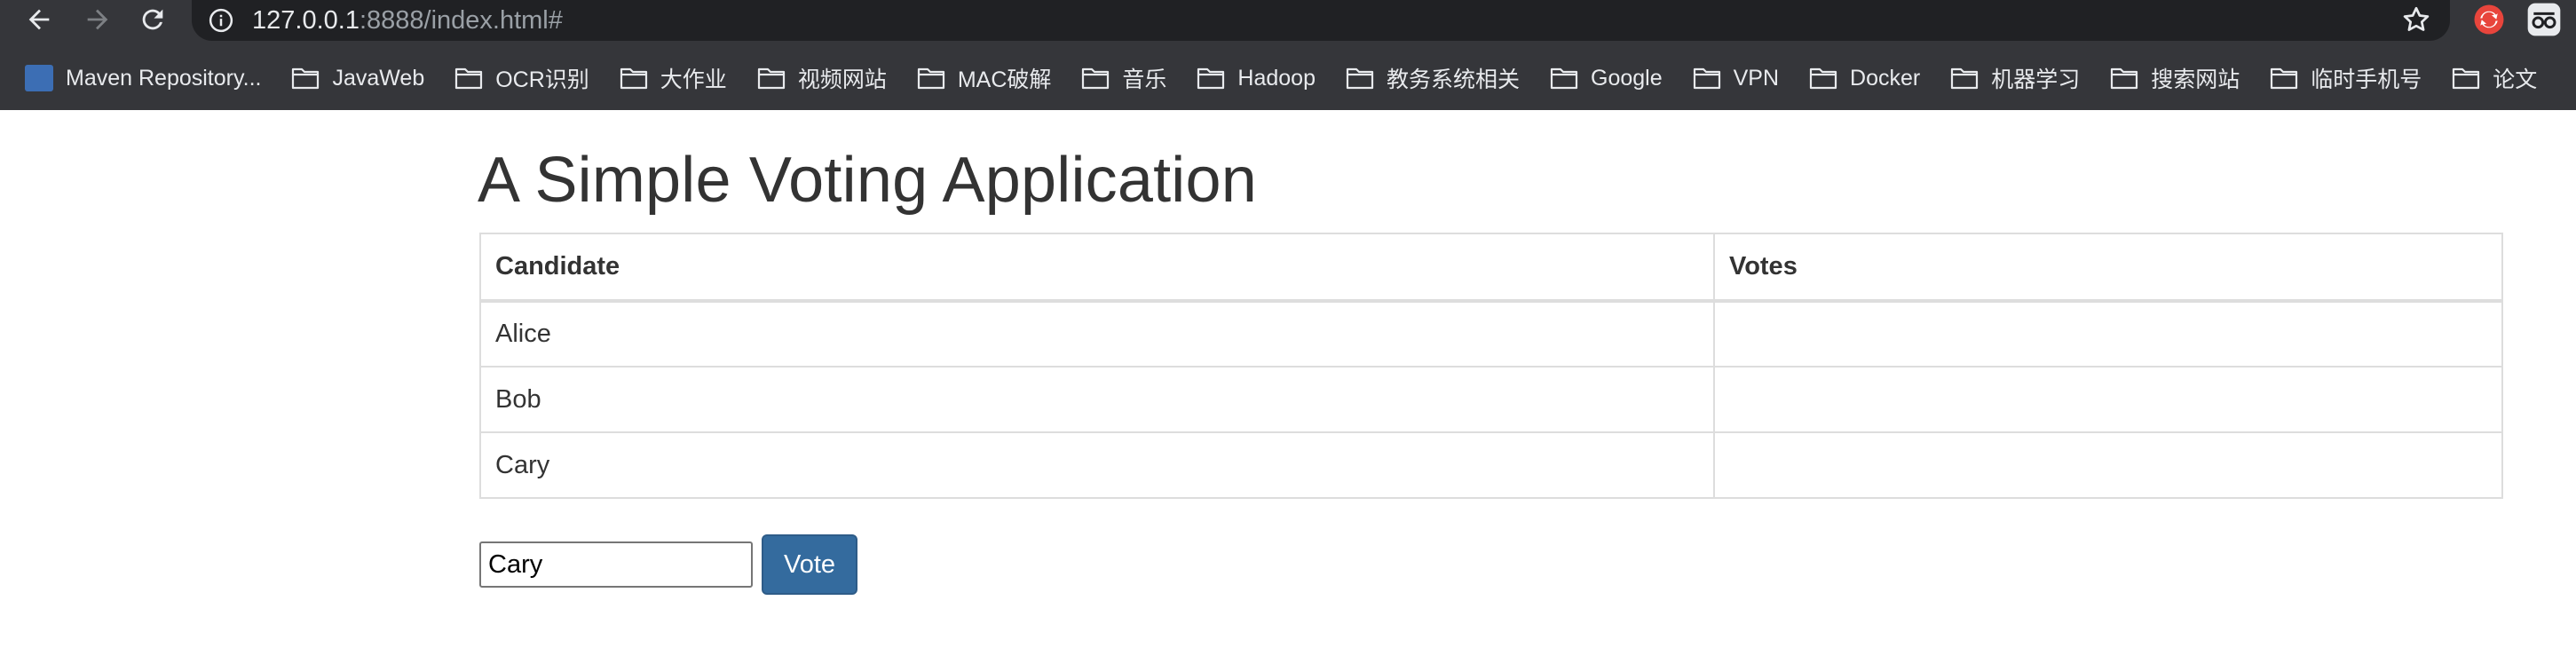 The image size is (2576, 648). I want to click on bookmark-label: 搜索网站, so click(2195, 79).